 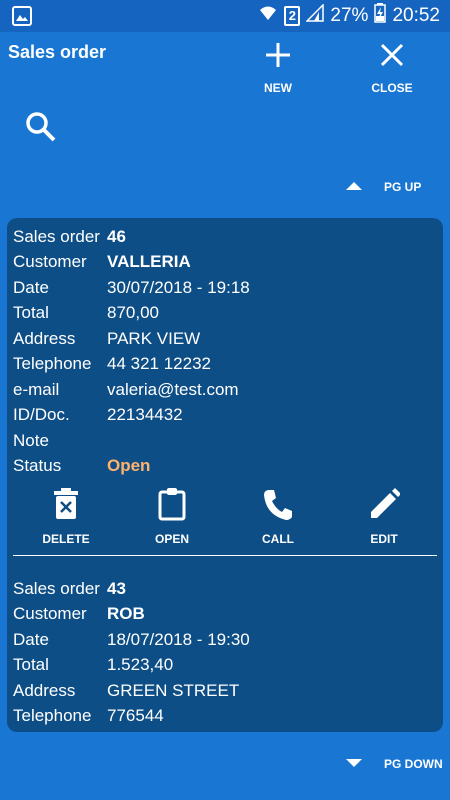 I want to click on date-row: Date 30/07/2018 - 19:18, so click(x=225, y=288).